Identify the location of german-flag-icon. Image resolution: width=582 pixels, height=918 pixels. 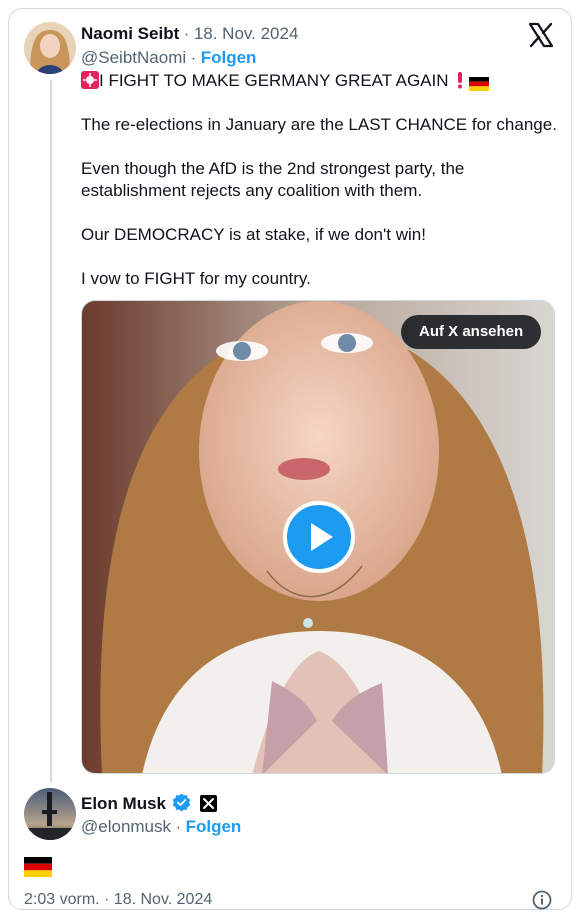
(479, 83).